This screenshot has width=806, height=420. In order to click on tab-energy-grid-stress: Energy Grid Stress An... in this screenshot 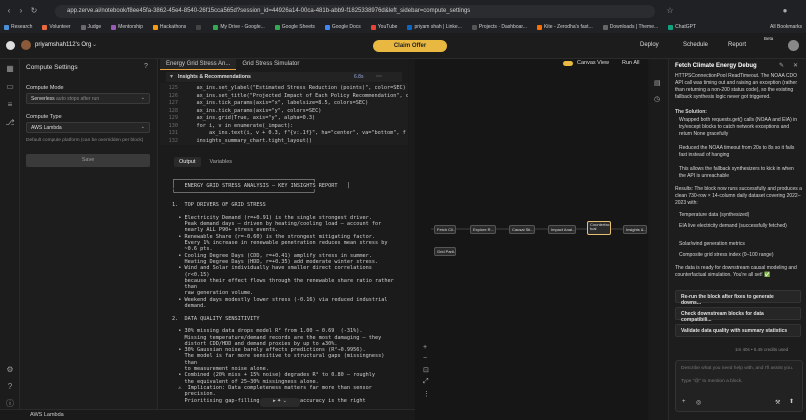, I will do `click(198, 64)`.